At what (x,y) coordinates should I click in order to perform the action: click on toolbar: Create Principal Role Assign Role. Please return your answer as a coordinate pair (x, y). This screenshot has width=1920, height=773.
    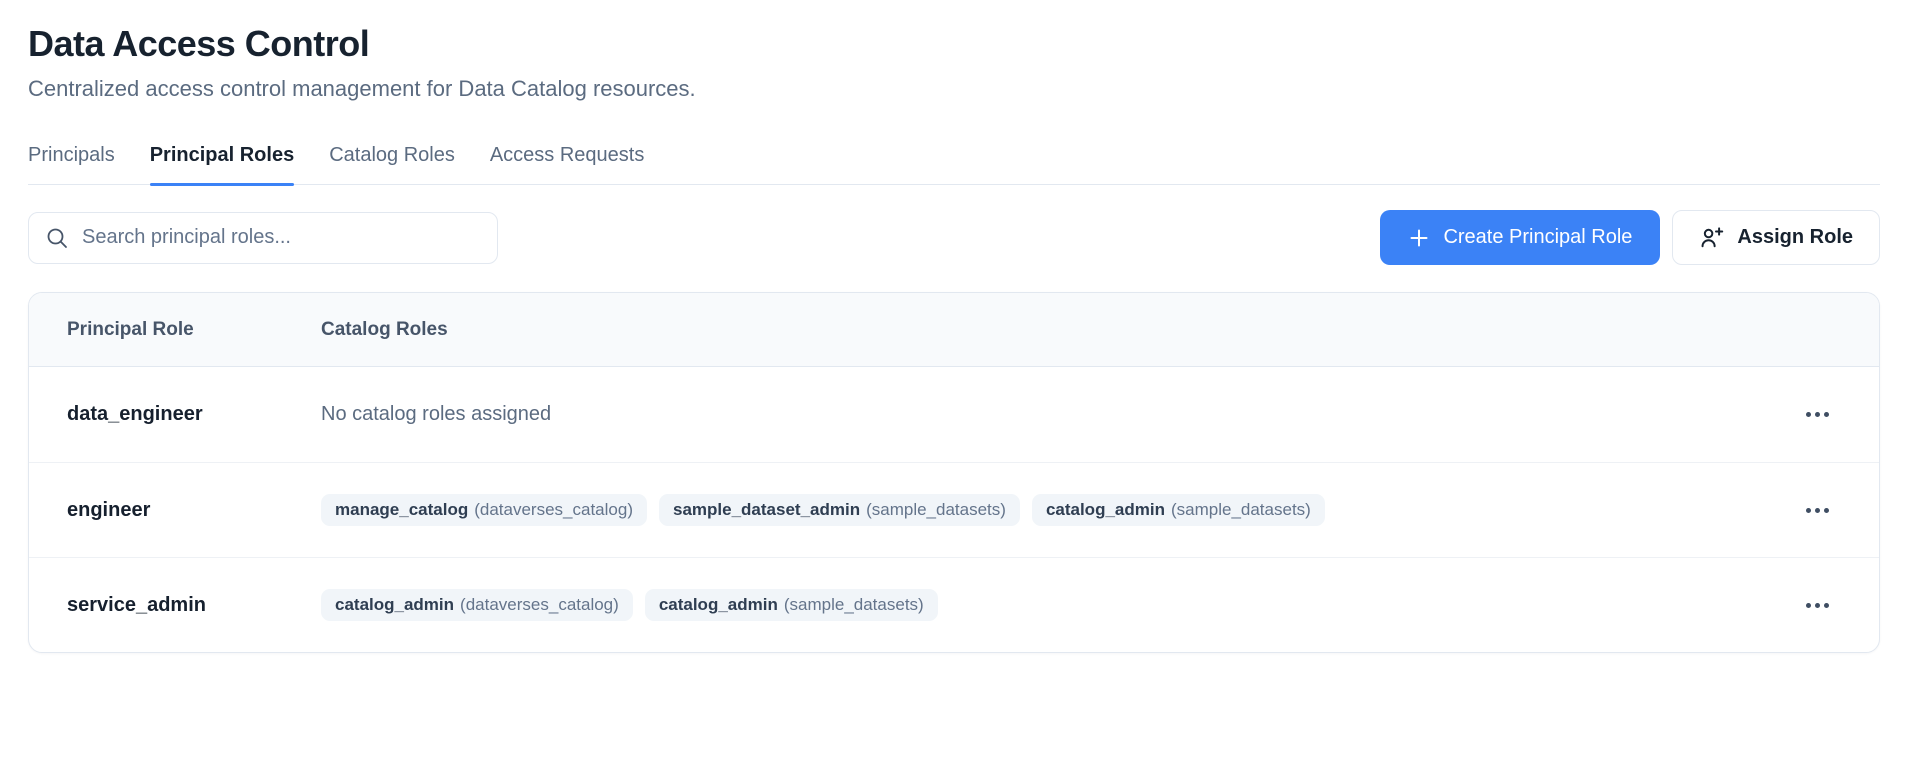
    Looking at the image, I should click on (954, 237).